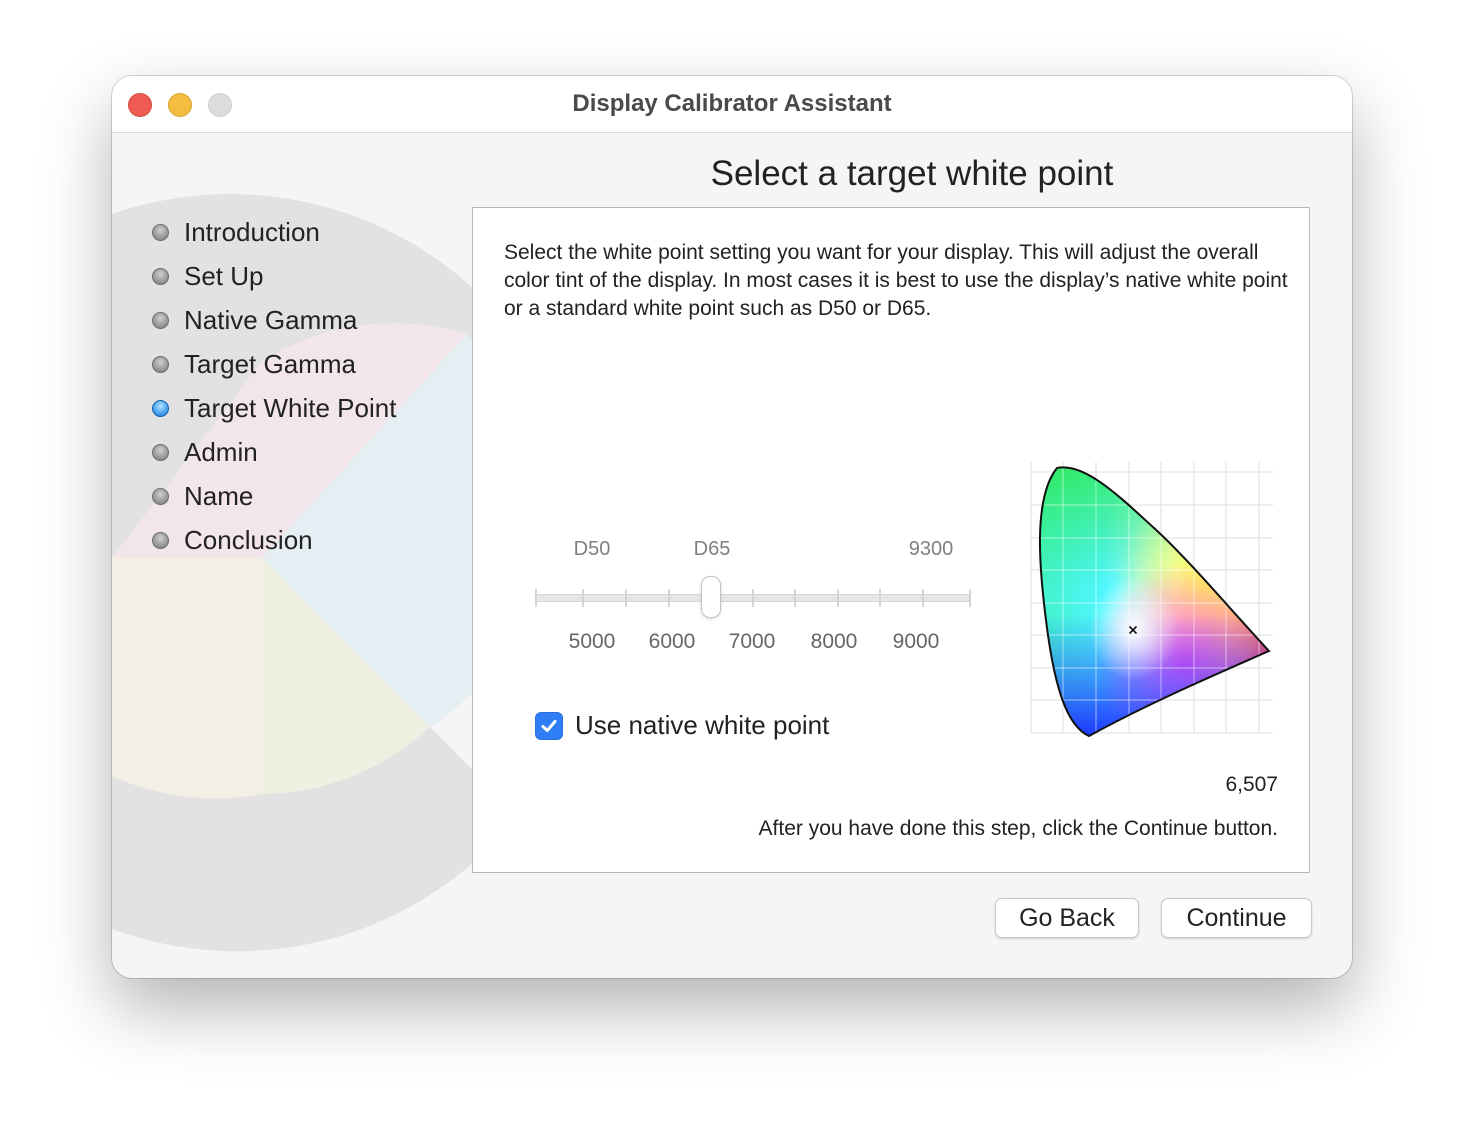 Image resolution: width=1464 pixels, height=1126 pixels. Describe the element at coordinates (702, 725) in the screenshot. I see `native-white-point-label: Use native white point` at that location.